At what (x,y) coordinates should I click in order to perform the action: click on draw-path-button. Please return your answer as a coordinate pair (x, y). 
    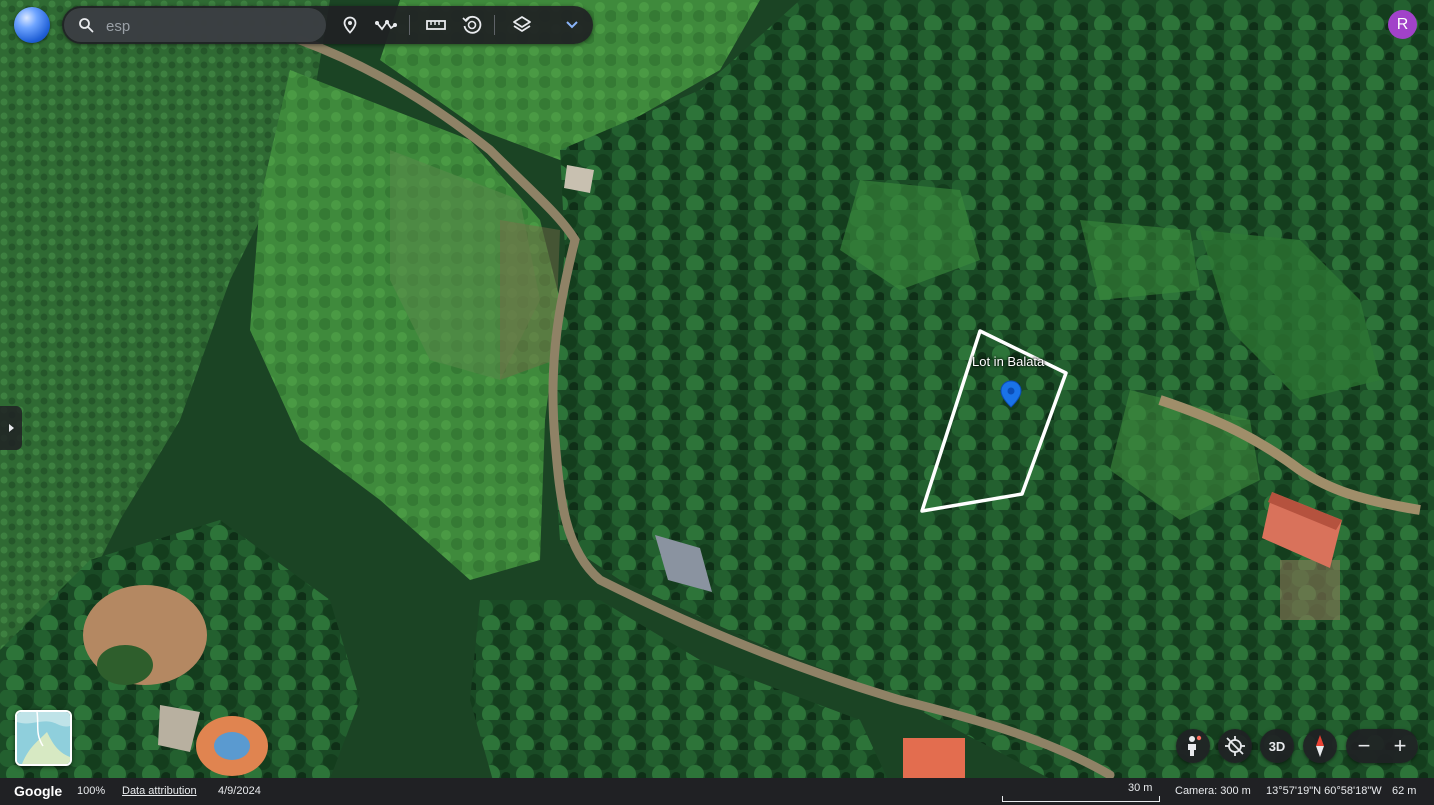
    Looking at the image, I should click on (386, 25).